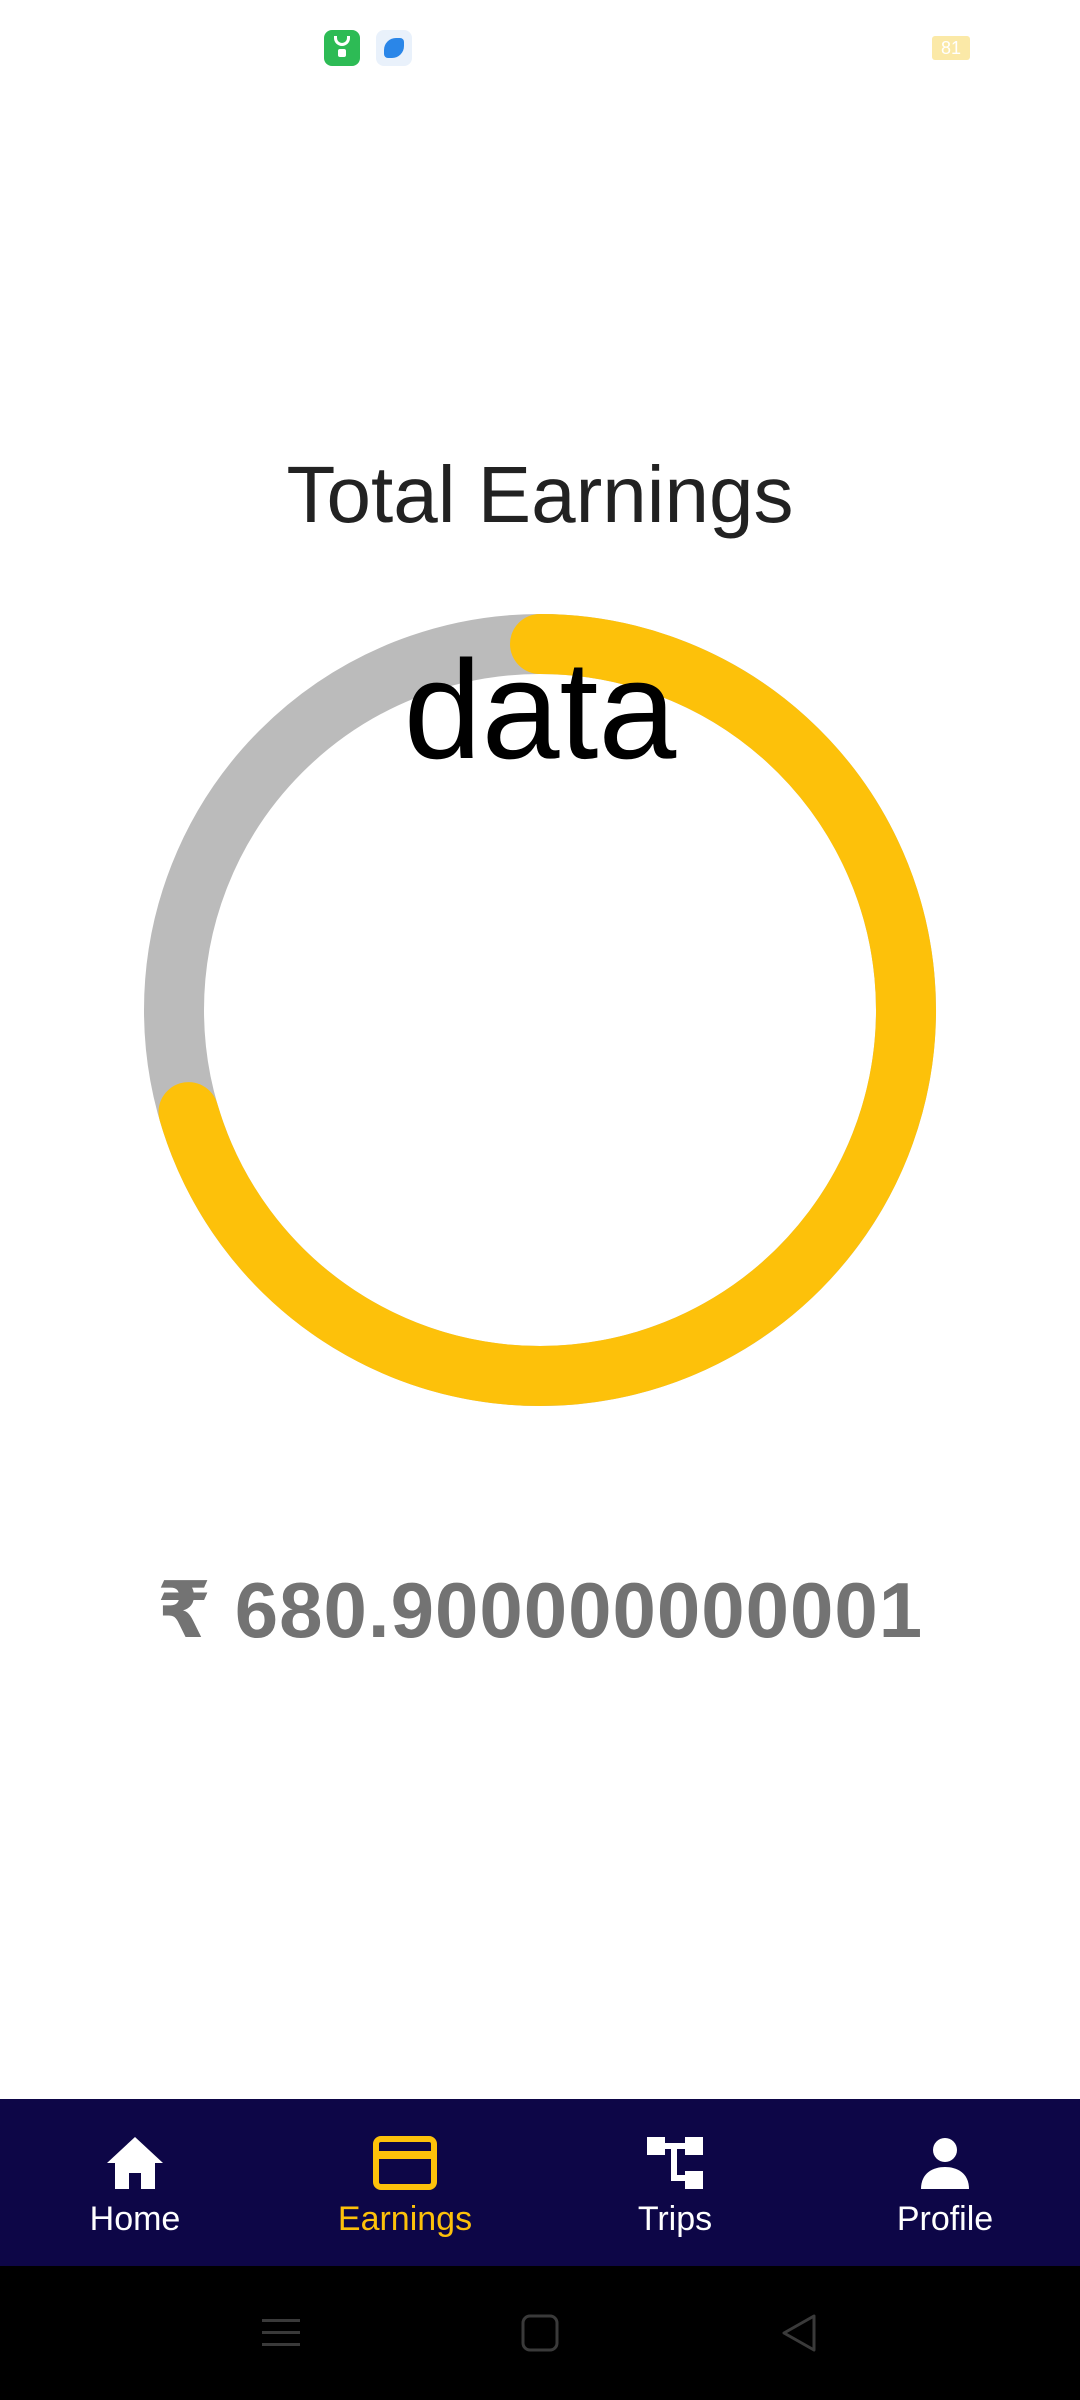 The height and width of the screenshot is (2400, 1080). I want to click on feather-icon, so click(394, 48).